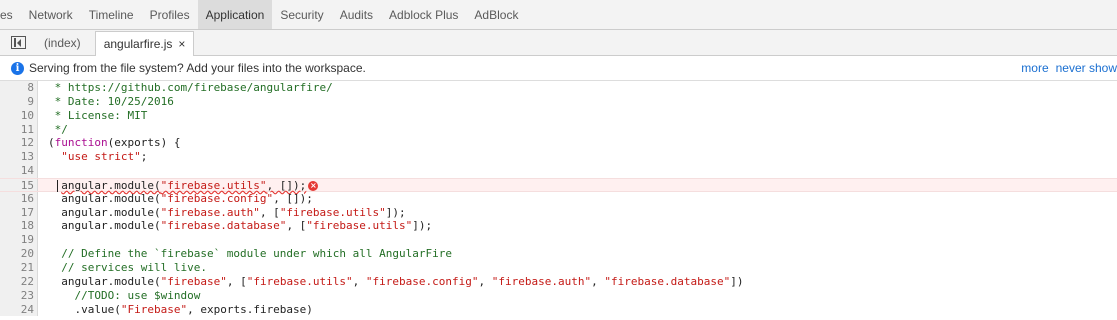 This screenshot has width=1117, height=320. I want to click on file-tab-index: (index), so click(62, 43).